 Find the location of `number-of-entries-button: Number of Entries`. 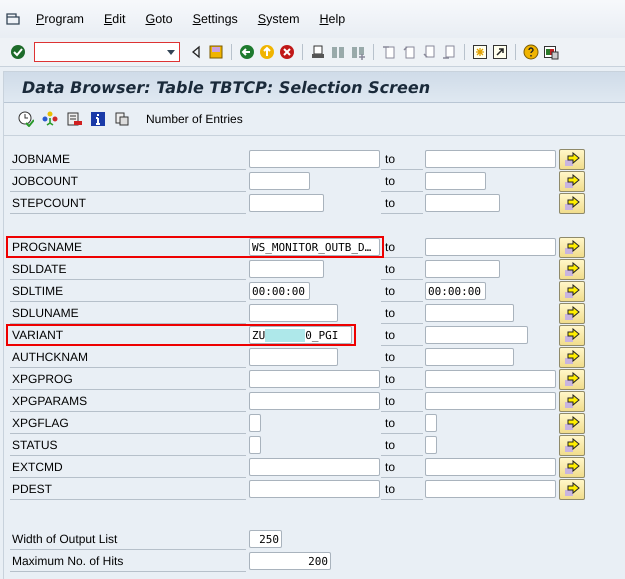

number-of-entries-button: Number of Entries is located at coordinates (194, 119).